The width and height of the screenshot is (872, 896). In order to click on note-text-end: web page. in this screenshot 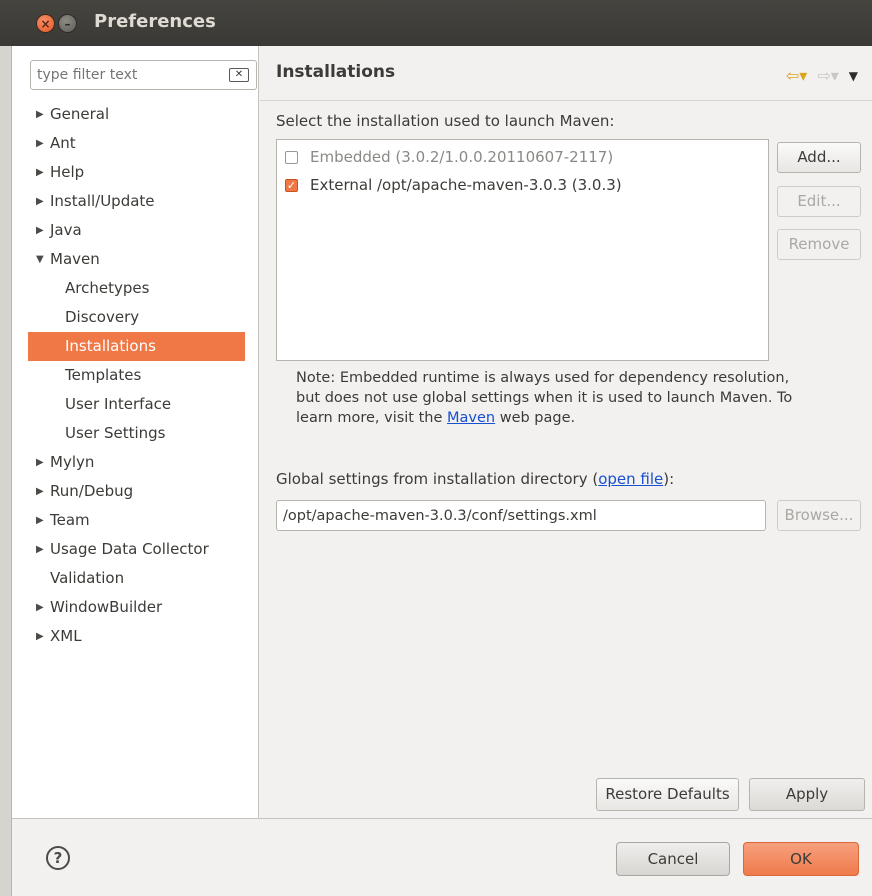, I will do `click(535, 418)`.